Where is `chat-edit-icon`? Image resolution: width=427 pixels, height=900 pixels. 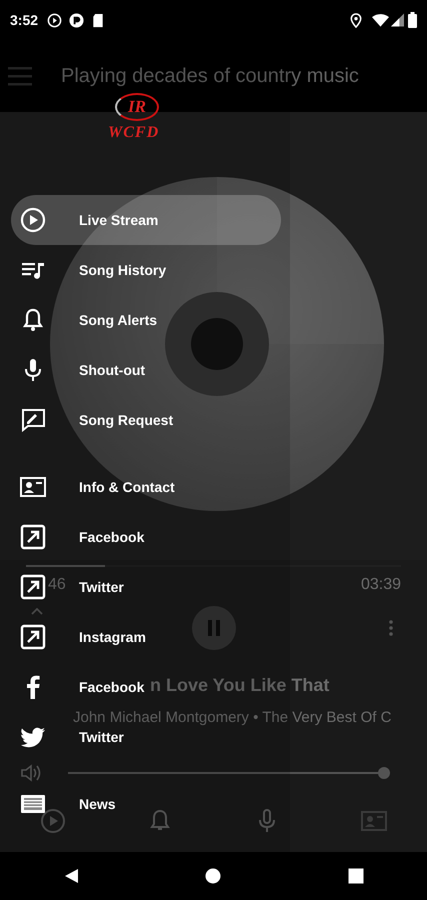 chat-edit-icon is located at coordinates (33, 420).